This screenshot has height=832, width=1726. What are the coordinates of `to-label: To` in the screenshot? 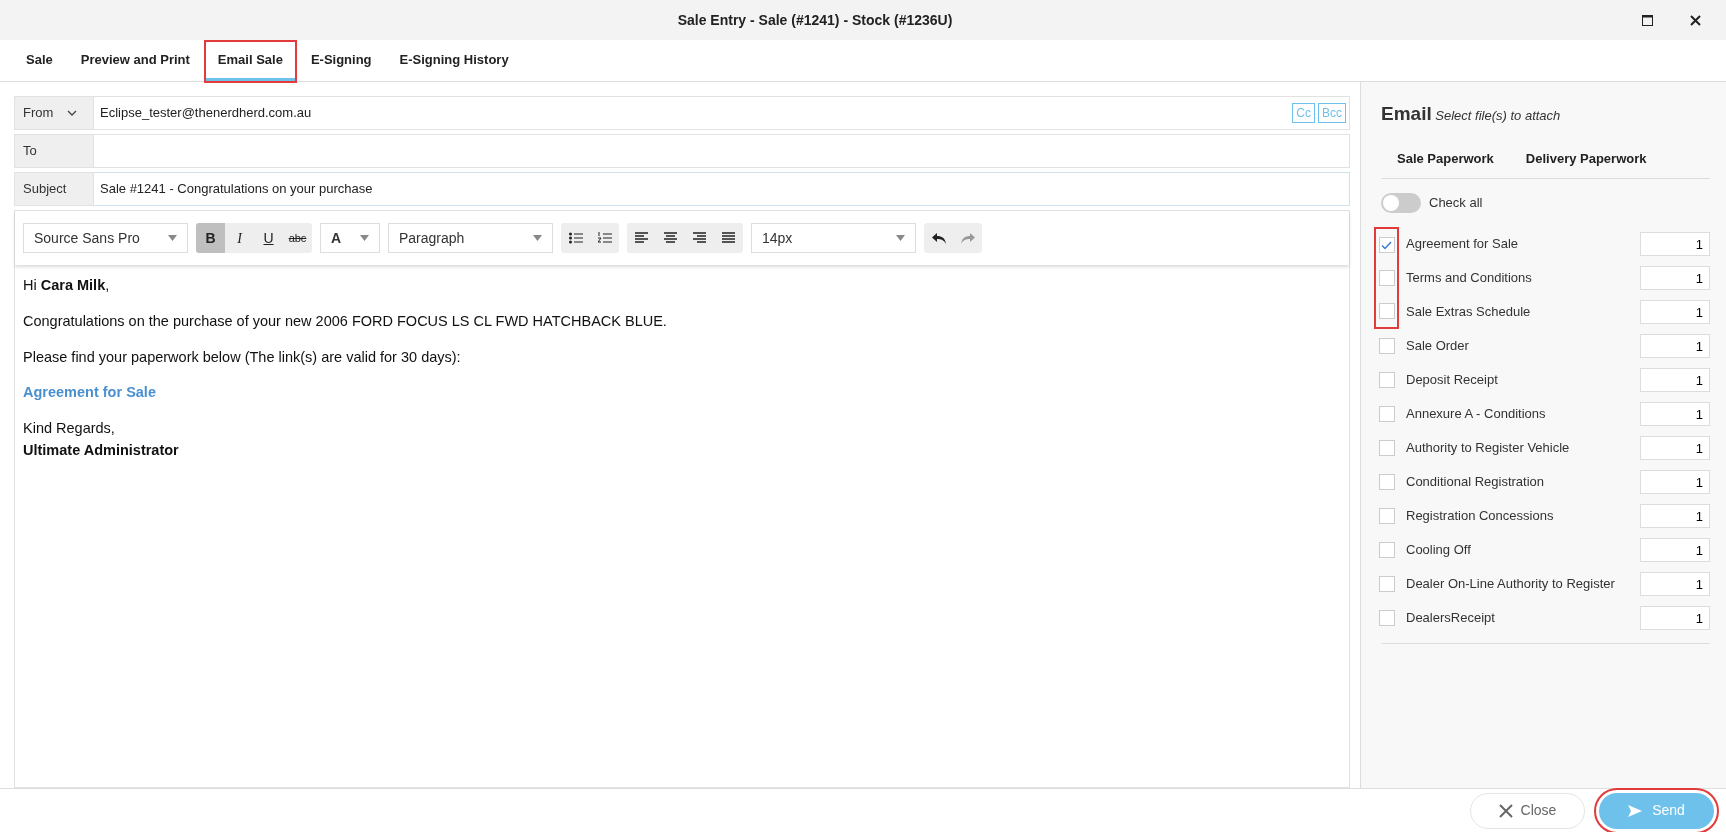 It's located at (54, 151).